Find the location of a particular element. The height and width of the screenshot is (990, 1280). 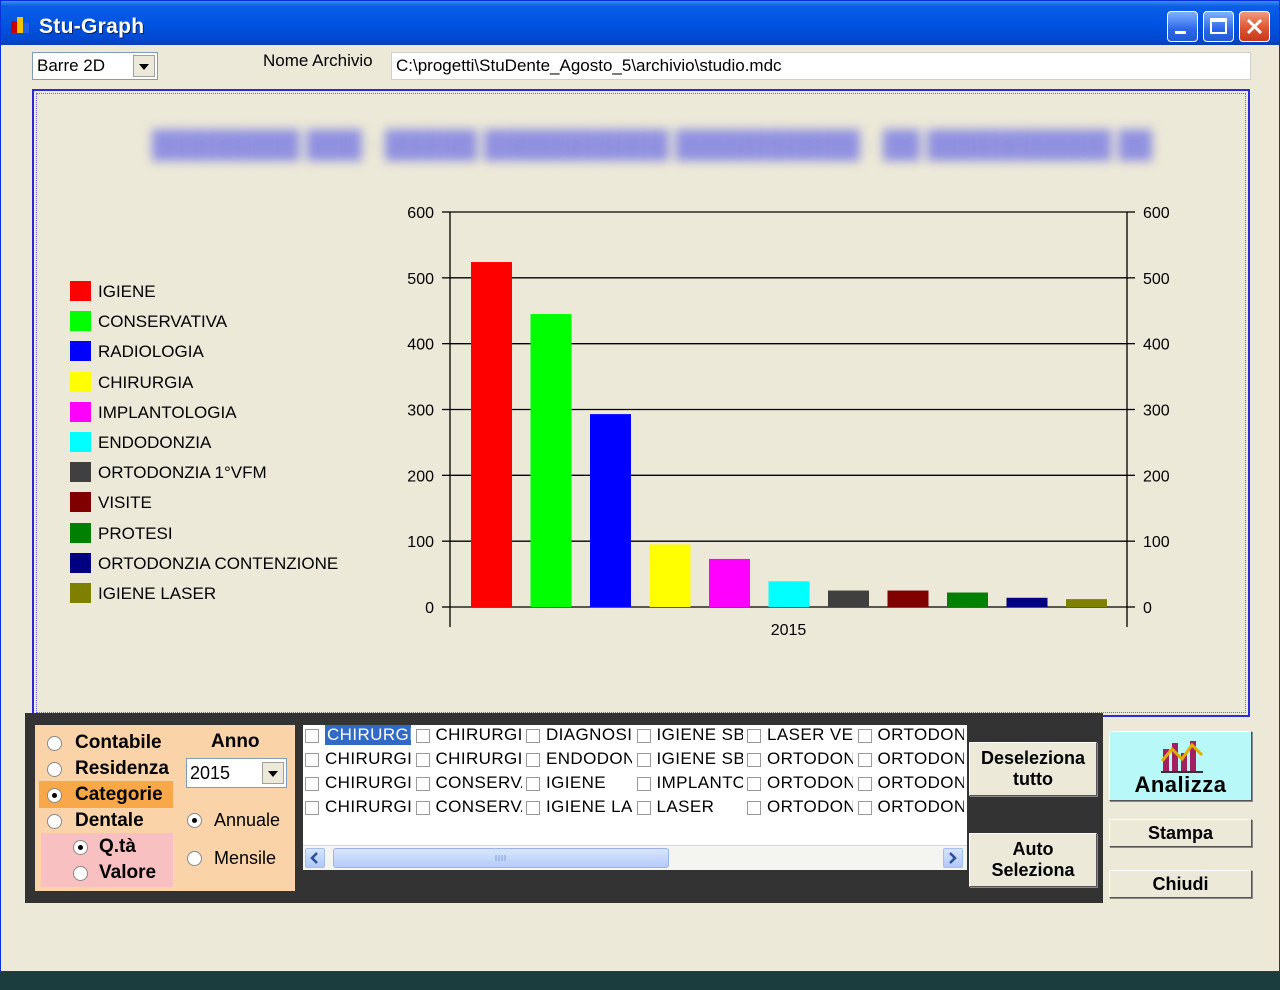

scroll-thumb is located at coordinates (501, 858).